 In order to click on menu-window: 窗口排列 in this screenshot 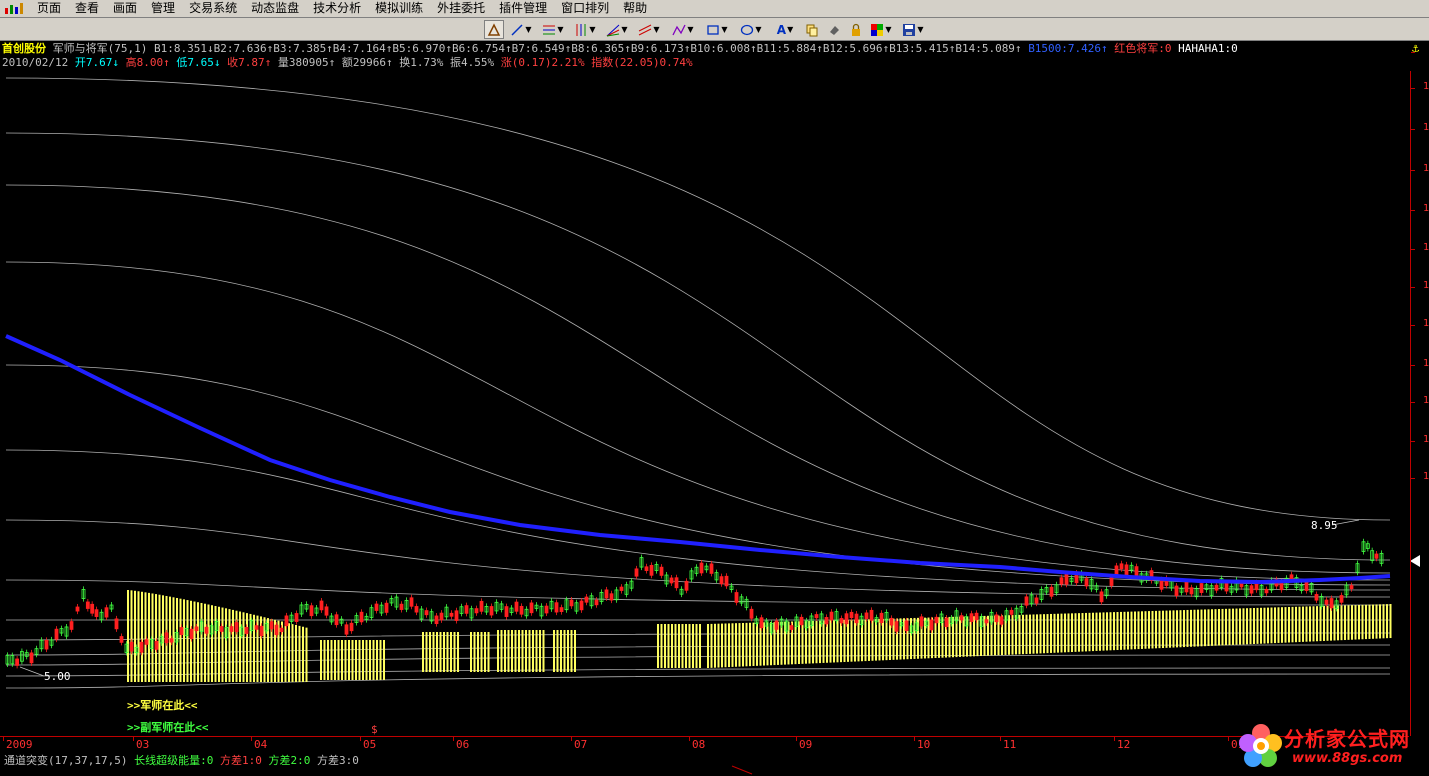, I will do `click(585, 8)`.